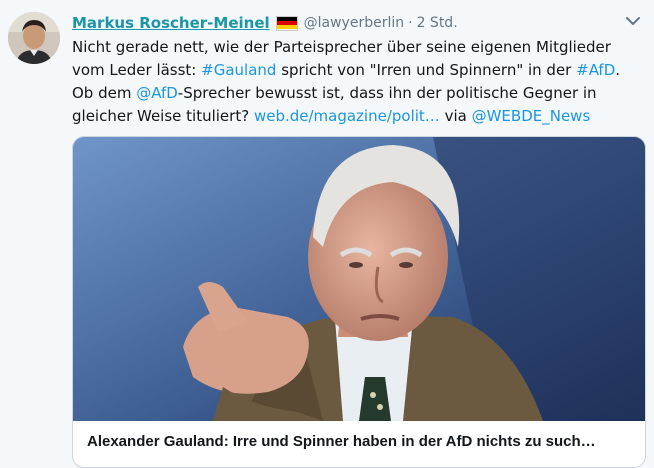 The height and width of the screenshot is (468, 654). What do you see at coordinates (595, 70) in the screenshot?
I see `hashtag-afd: #AfD` at bounding box center [595, 70].